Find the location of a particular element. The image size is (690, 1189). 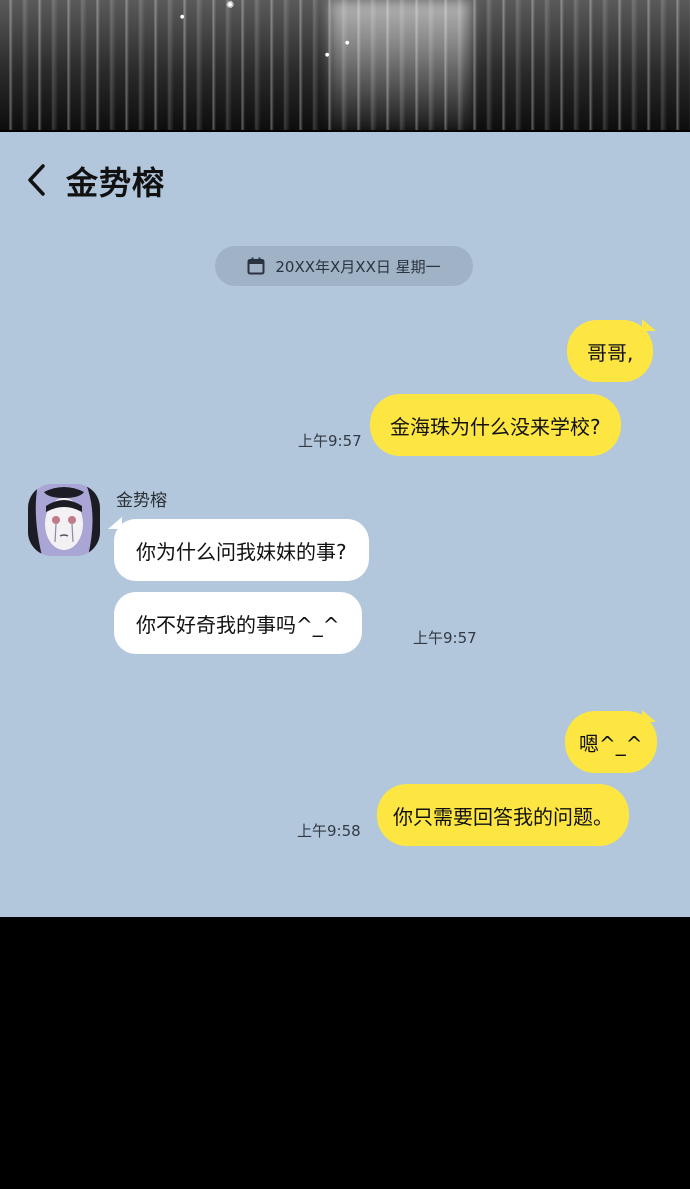

sender-name: 金势榕 is located at coordinates (141, 501).